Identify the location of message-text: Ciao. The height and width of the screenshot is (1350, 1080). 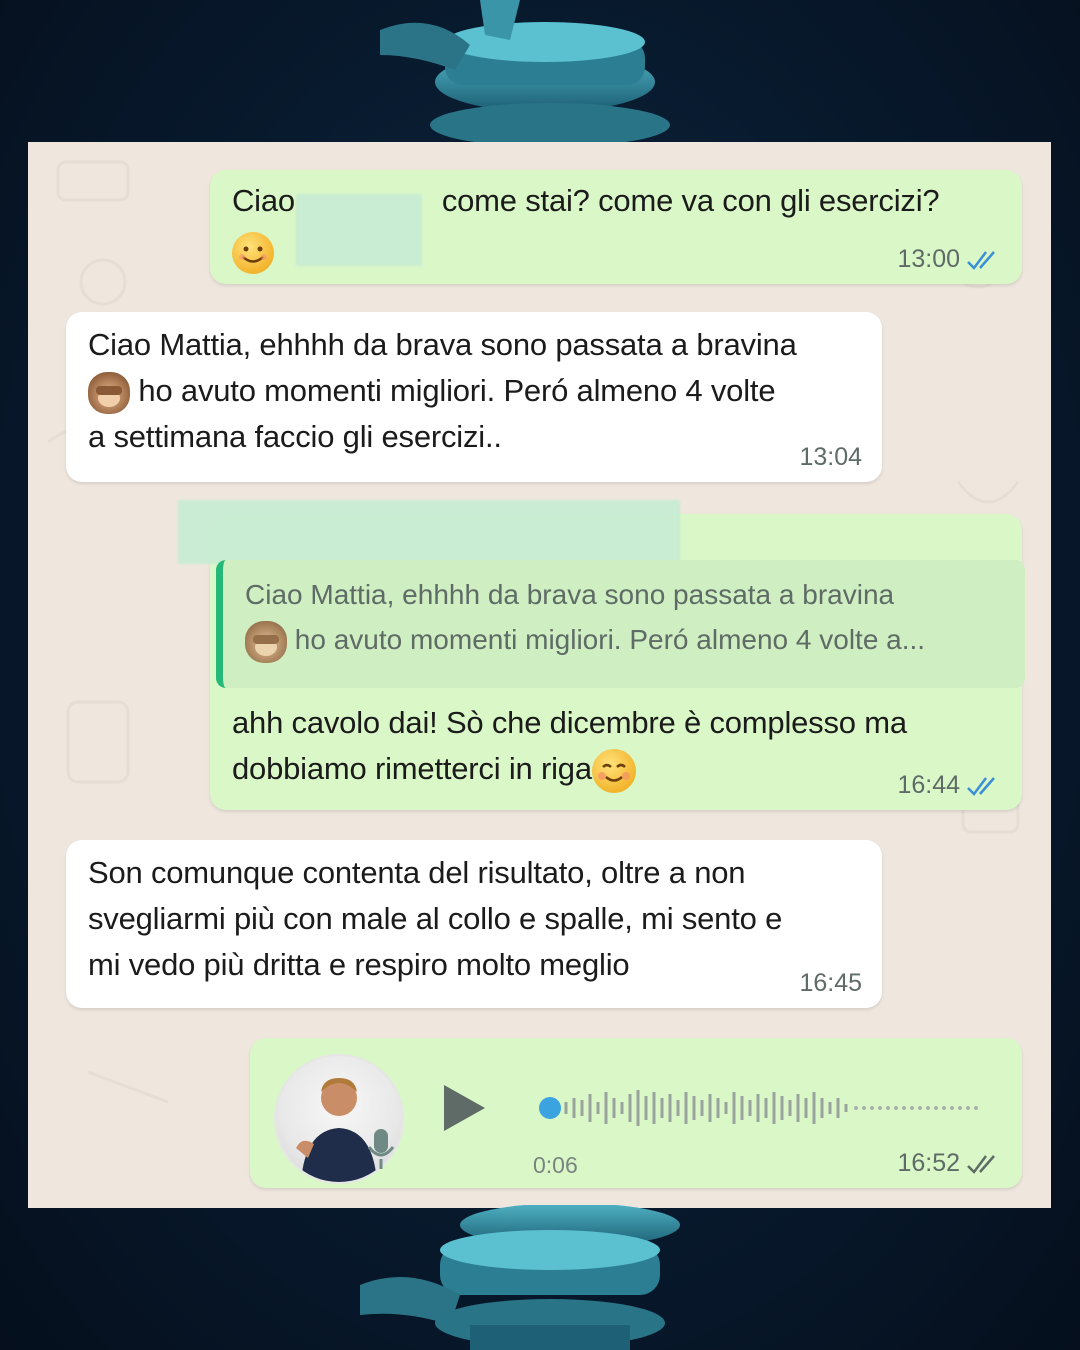
(263, 200).